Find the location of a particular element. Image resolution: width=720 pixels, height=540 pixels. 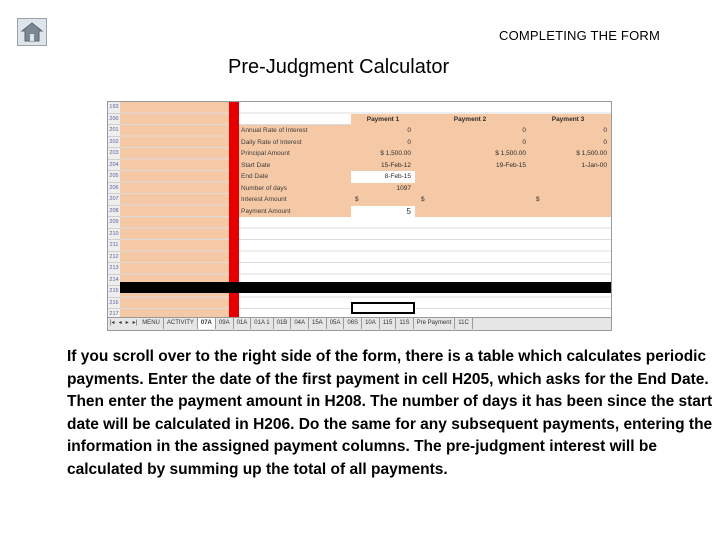

sheet-tab: 11S is located at coordinates (405, 323).